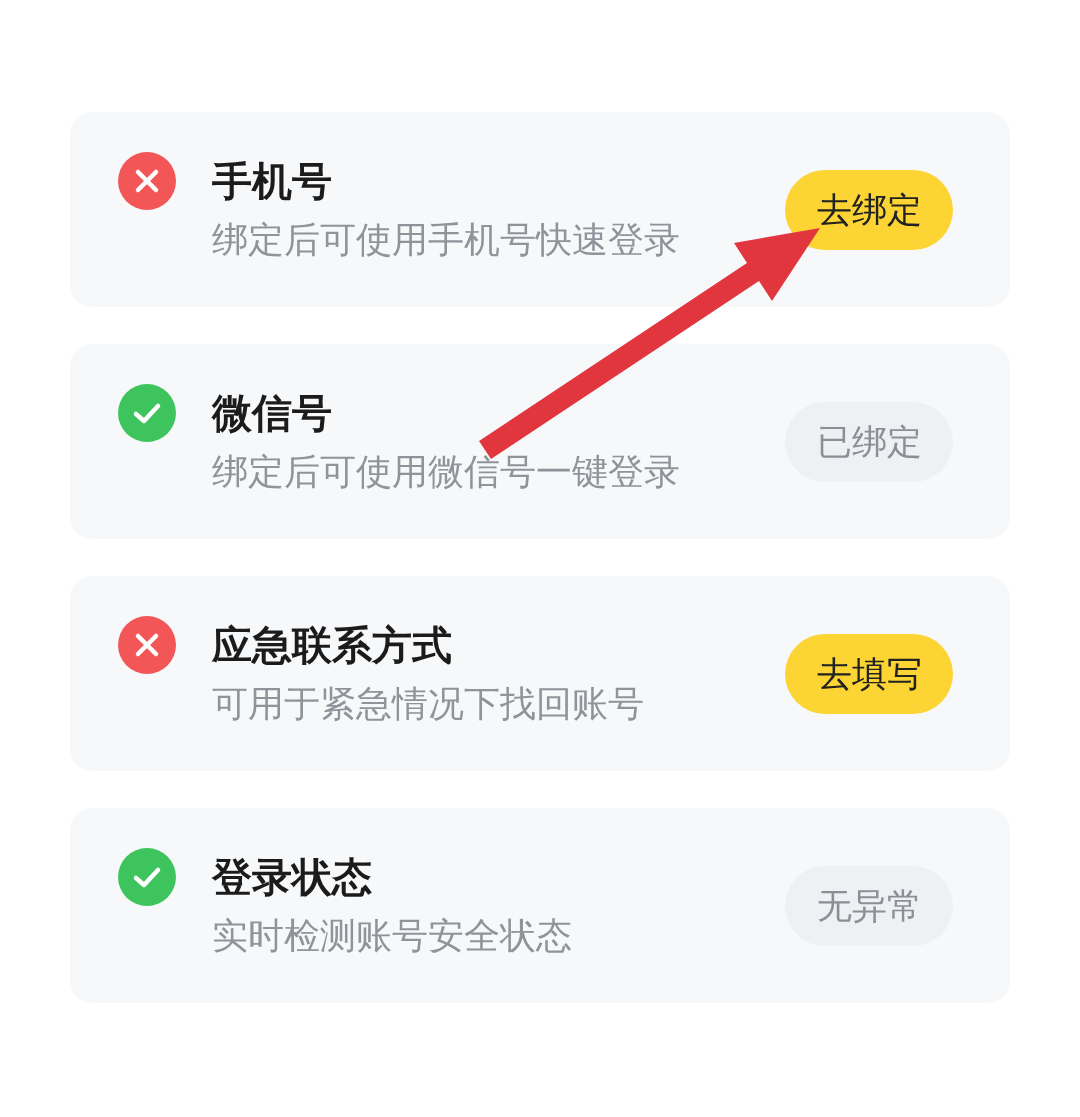 This screenshot has height=1117, width=1080. I want to click on setting-description: 绑定后可使用微信号一键登录, so click(446, 471).